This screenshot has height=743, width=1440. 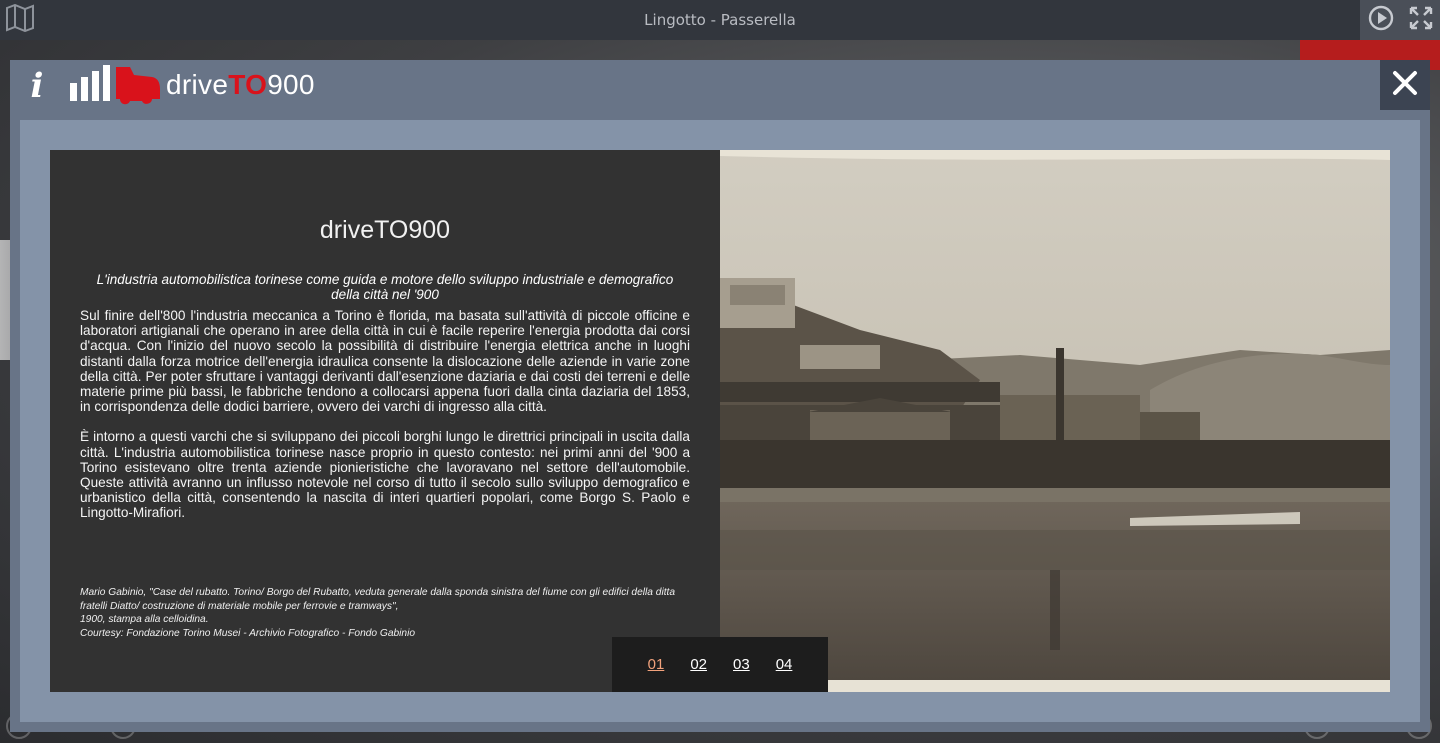 What do you see at coordinates (1421, 20) in the screenshot?
I see `fullscreen-icon` at bounding box center [1421, 20].